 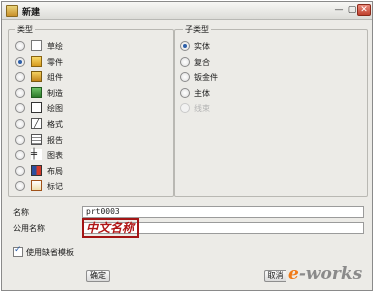 What do you see at coordinates (55, 109) in the screenshot?
I see `type-label: 绘图` at bounding box center [55, 109].